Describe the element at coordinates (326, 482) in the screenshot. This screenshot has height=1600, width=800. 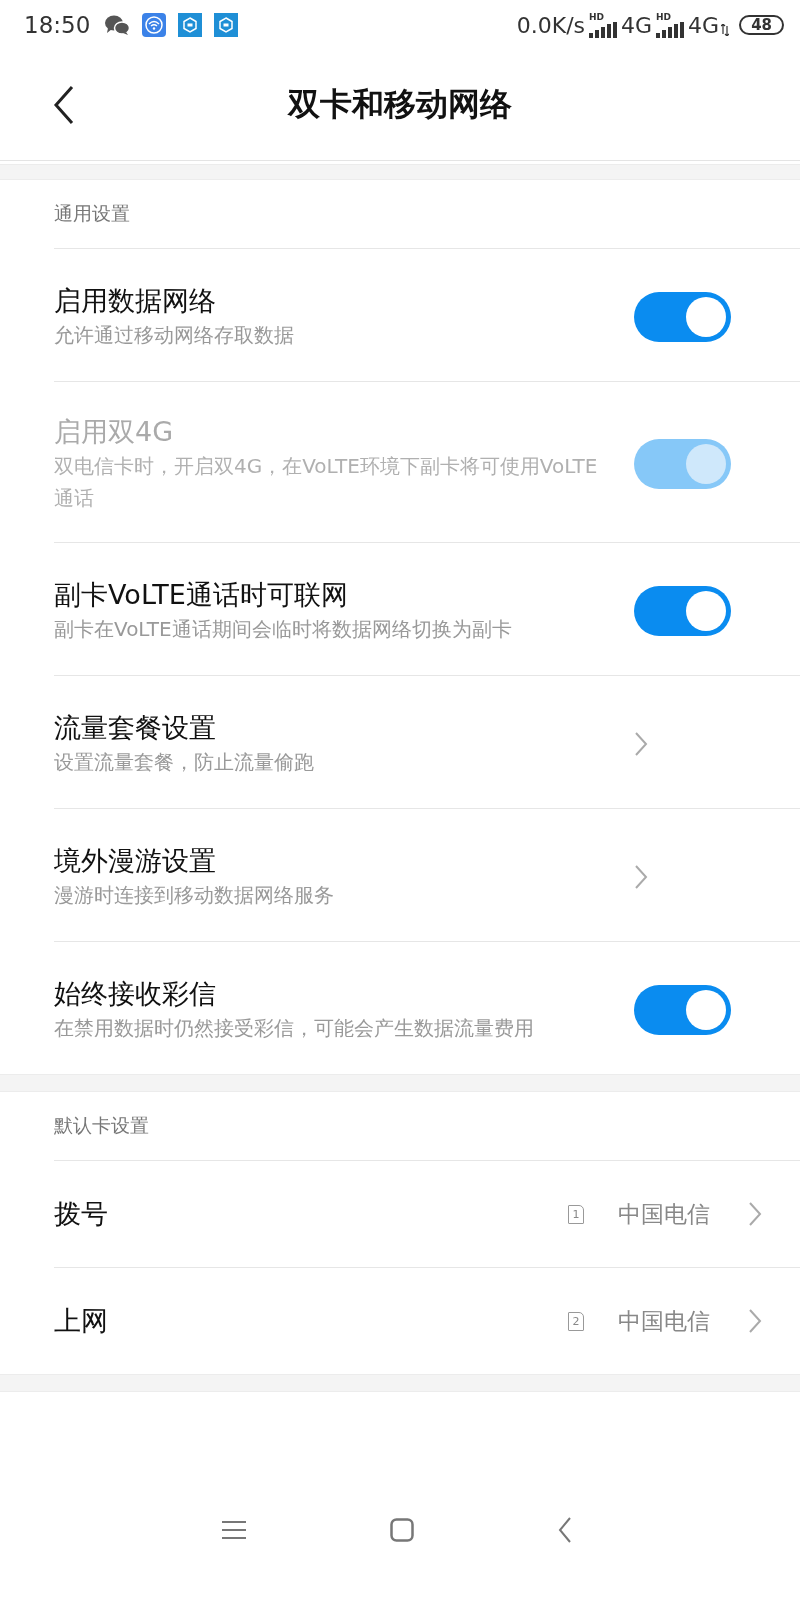
I see `row-subtitle: 双电信卡时，开启双4G，在VoLTE环境下副卡将可使用VoLTE通话` at that location.